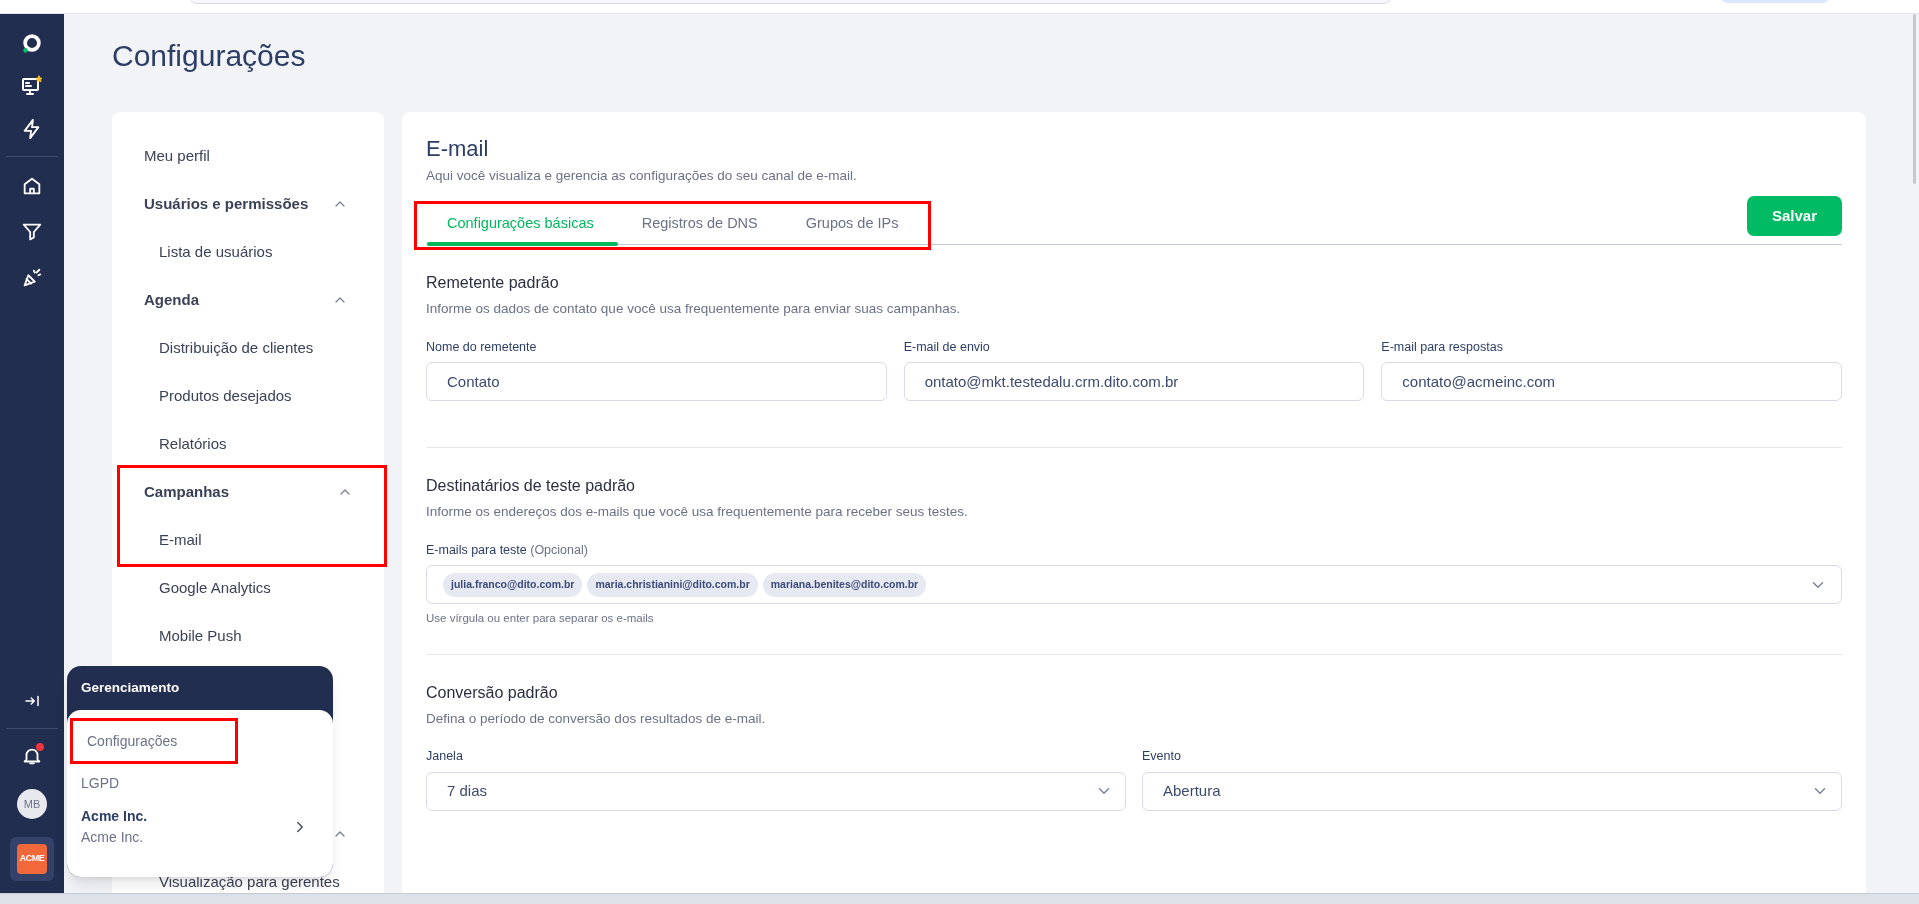 This screenshot has height=904, width=1919. What do you see at coordinates (32, 86) in the screenshot?
I see `presentation-star-icon` at bounding box center [32, 86].